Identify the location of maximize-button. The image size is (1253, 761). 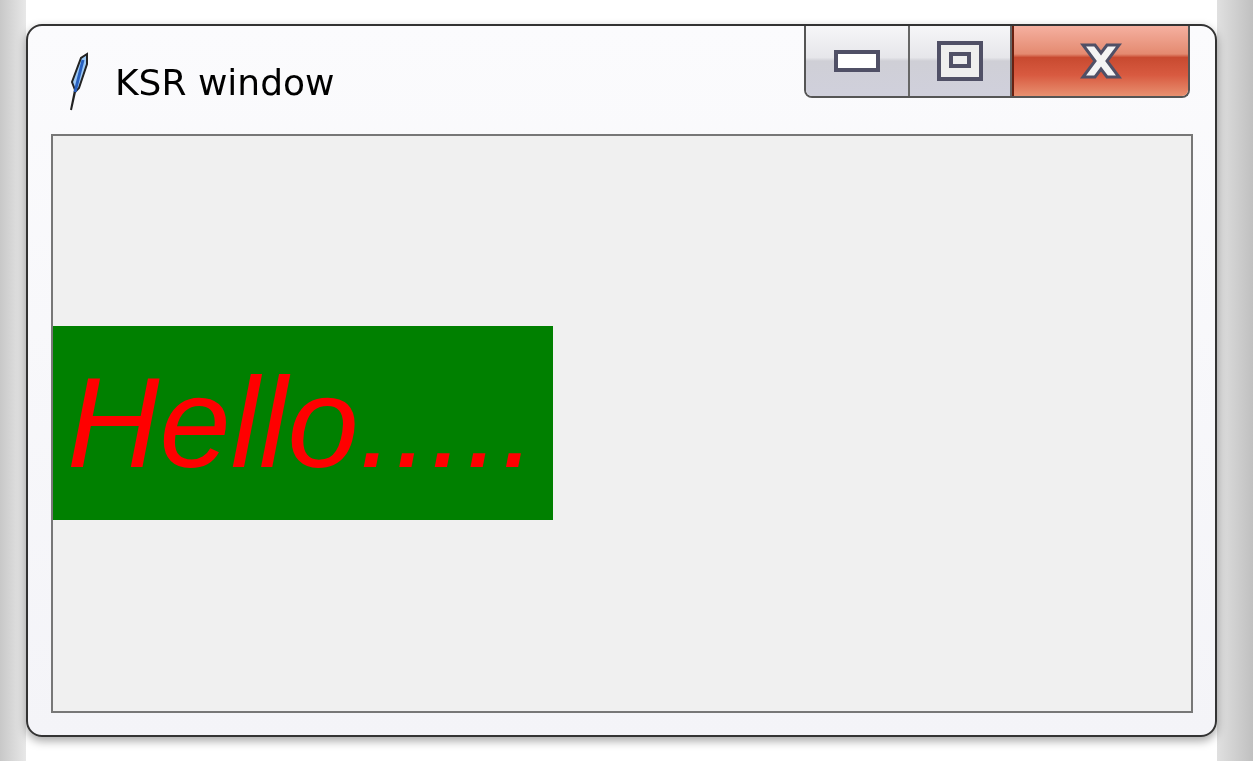
(961, 61).